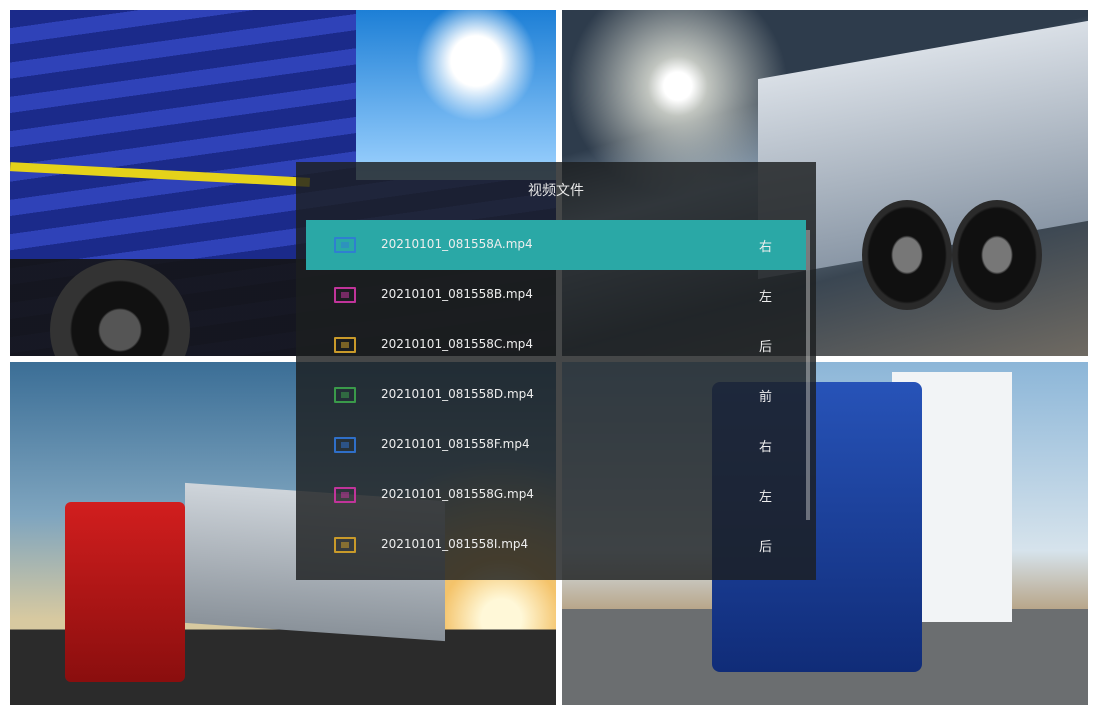 This screenshot has width=1096, height=713. I want to click on file-name: 20210101_081558I.mp4, so click(455, 544).